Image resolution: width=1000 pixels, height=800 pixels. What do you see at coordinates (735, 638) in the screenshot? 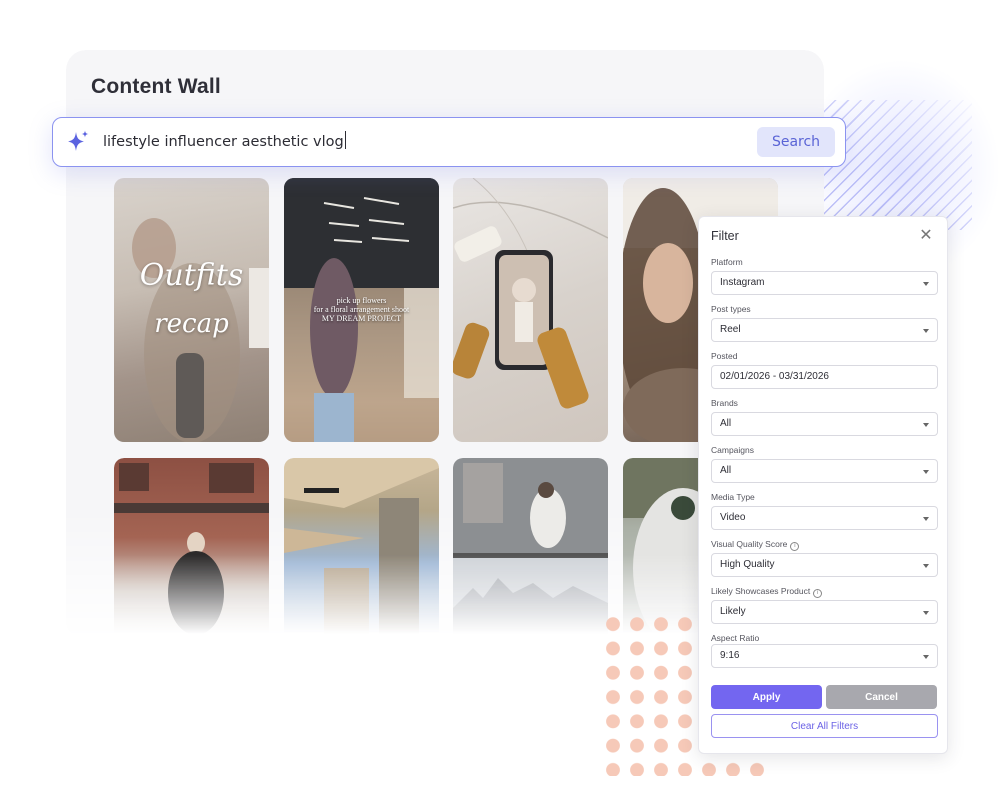
I see `aspect-ratio-label: Aspect Ratio` at bounding box center [735, 638].